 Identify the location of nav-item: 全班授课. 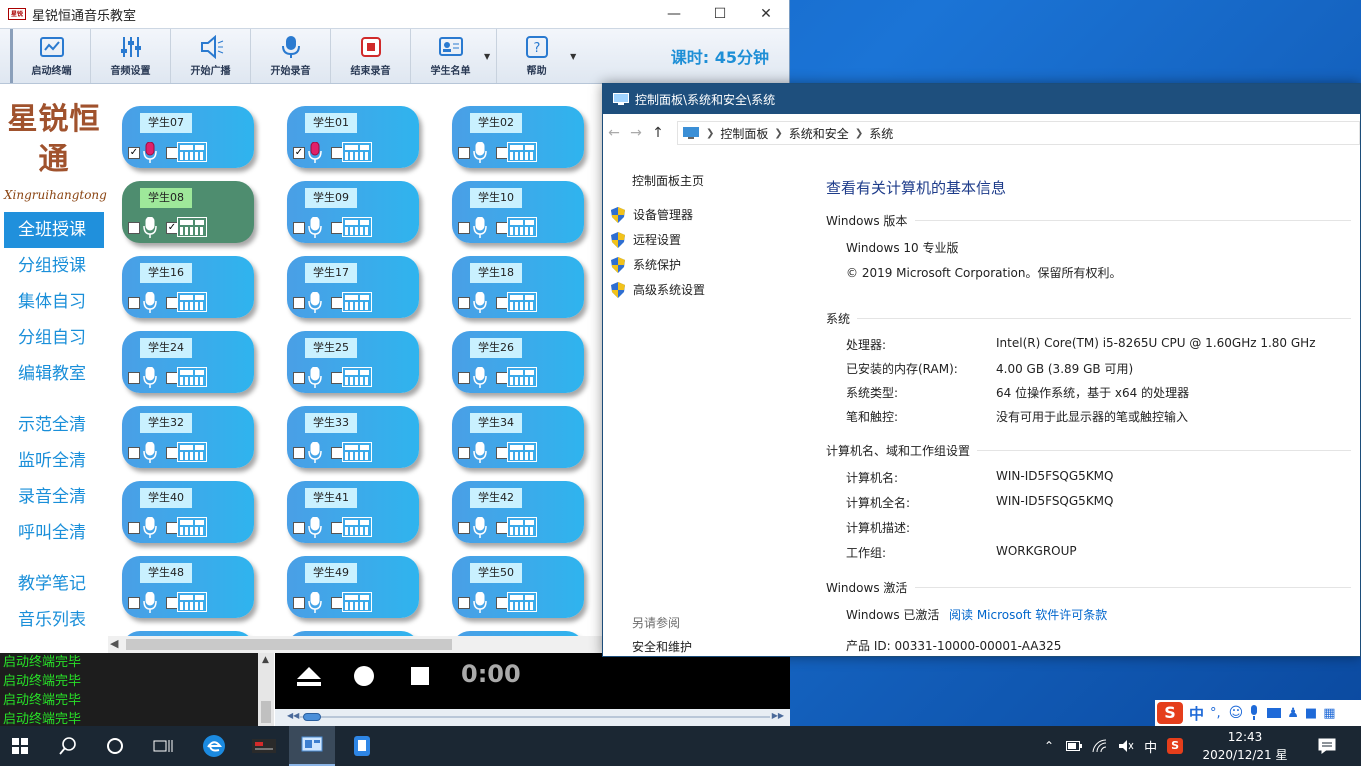
(54, 230).